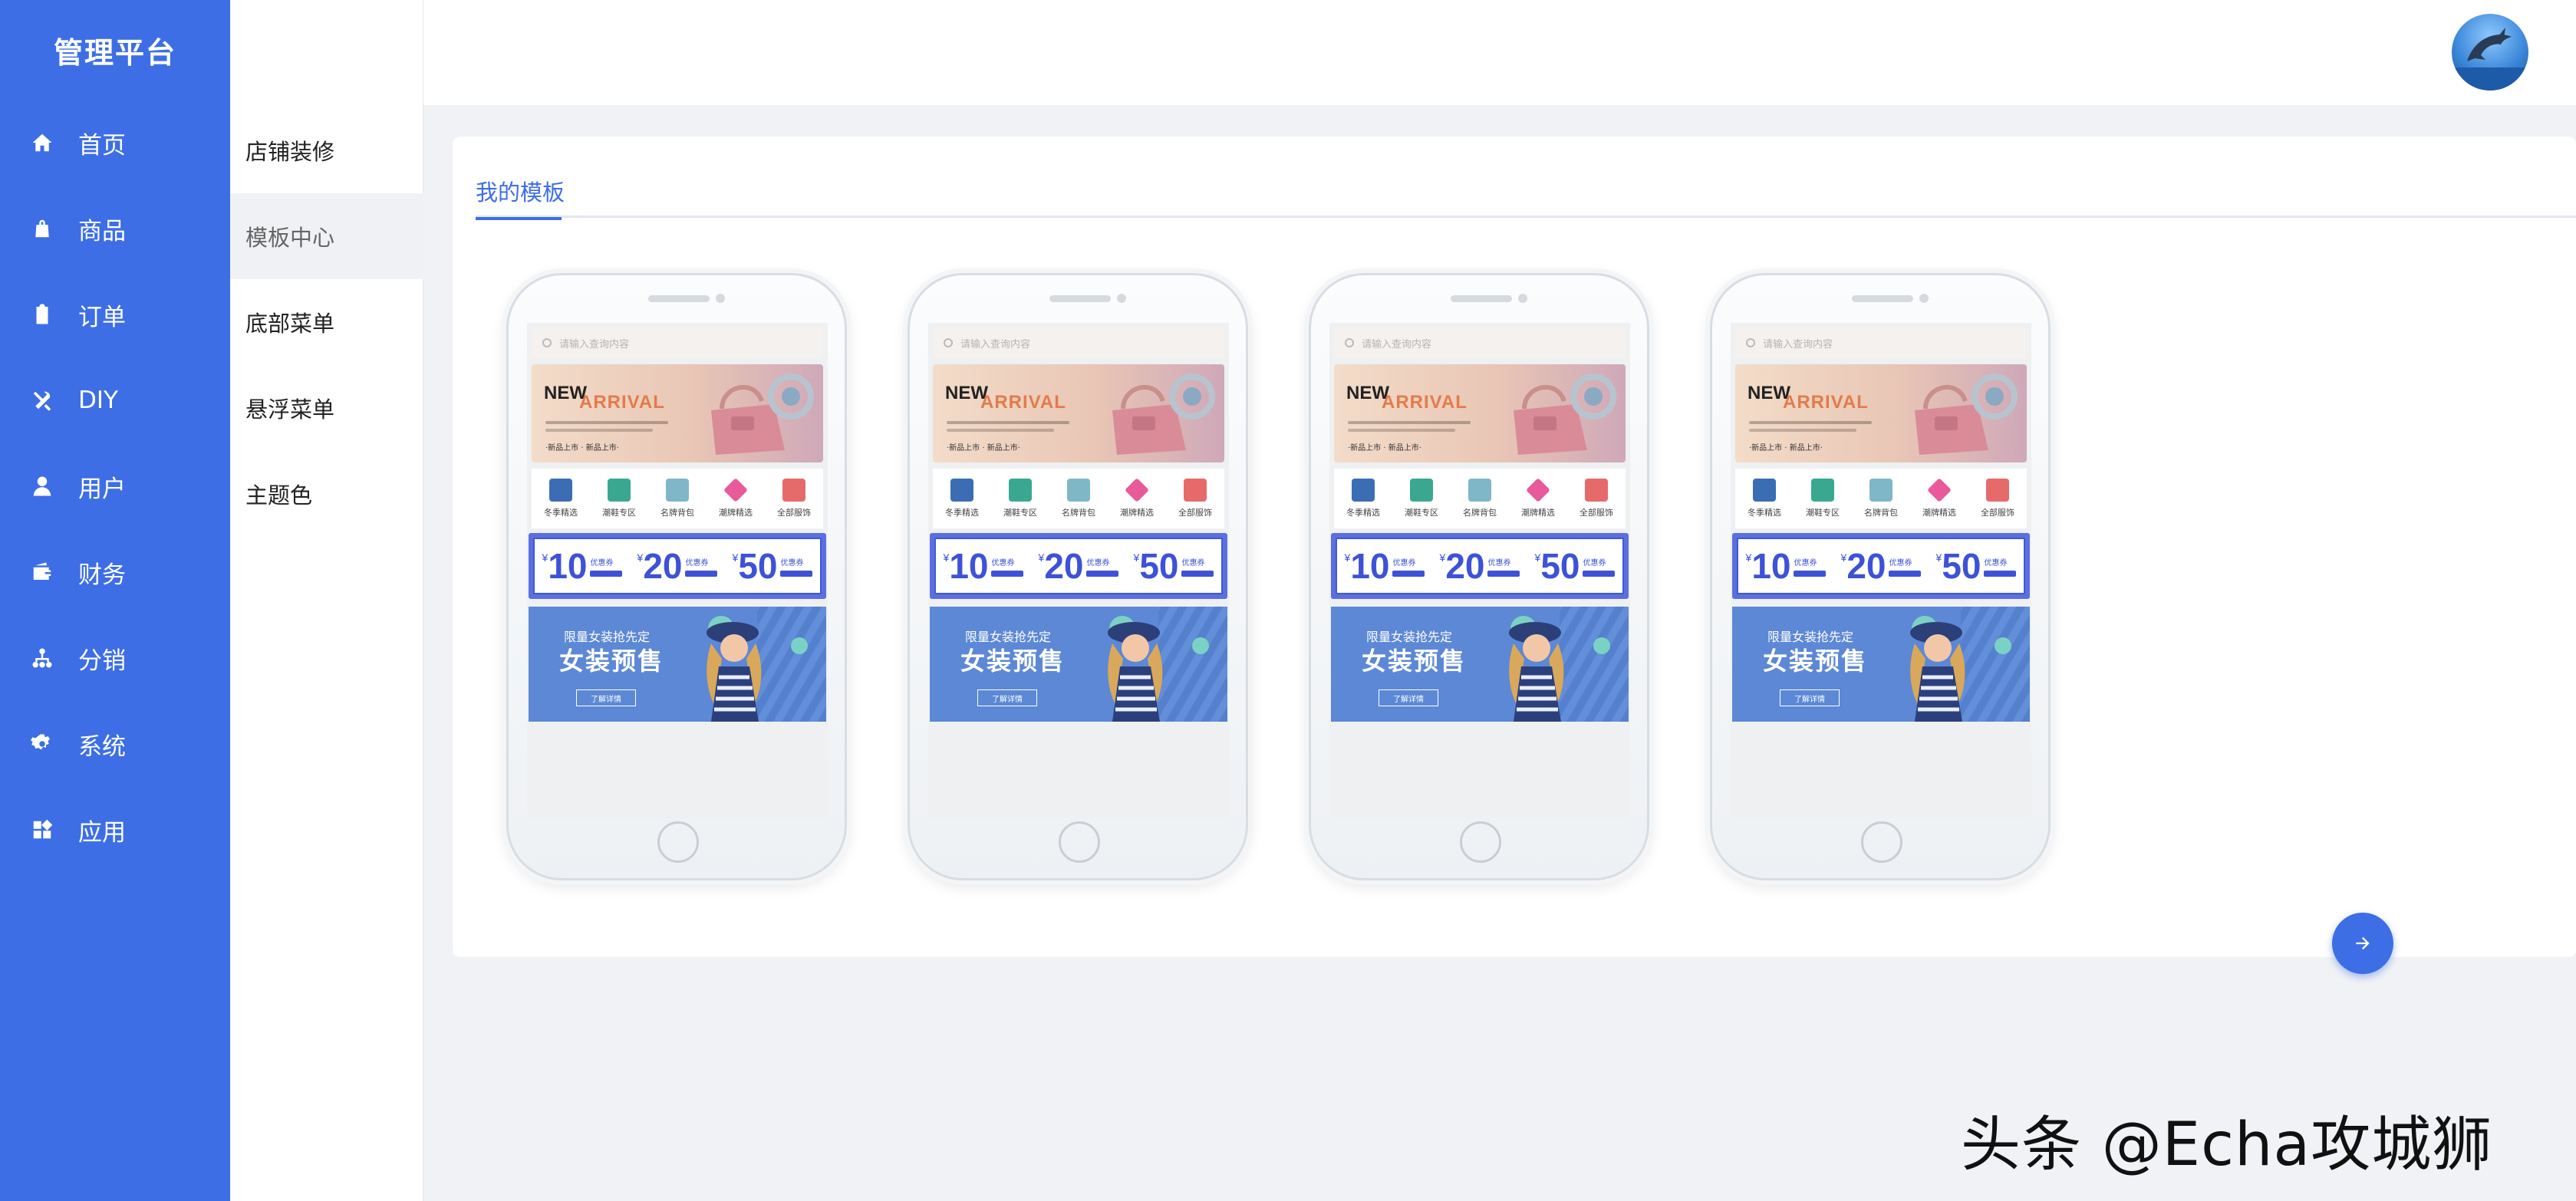 This screenshot has width=2576, height=1201. What do you see at coordinates (520, 197) in the screenshot?
I see `tab-my-templates: 我的模板` at bounding box center [520, 197].